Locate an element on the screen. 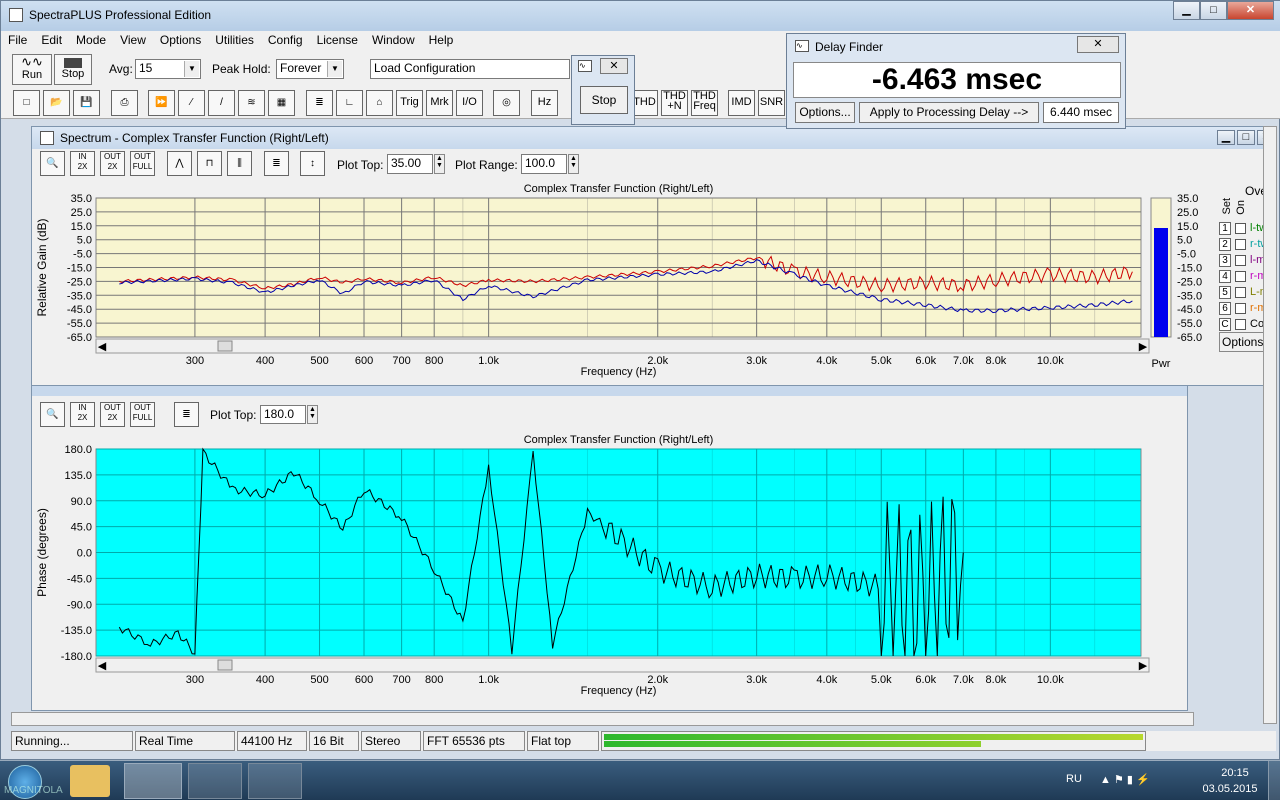 Image resolution: width=1280 pixels, height=800 pixels. power-label: Pwr is located at coordinates (1161, 364).